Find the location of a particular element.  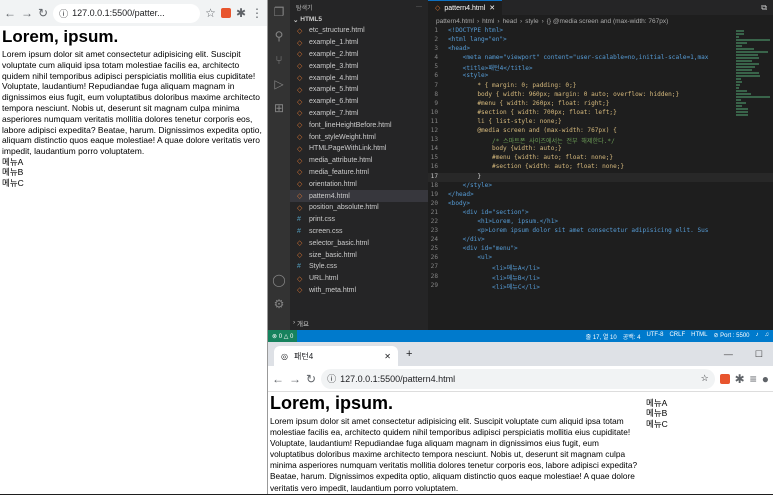

file-item: ◇ orientation.html is located at coordinates (359, 184).